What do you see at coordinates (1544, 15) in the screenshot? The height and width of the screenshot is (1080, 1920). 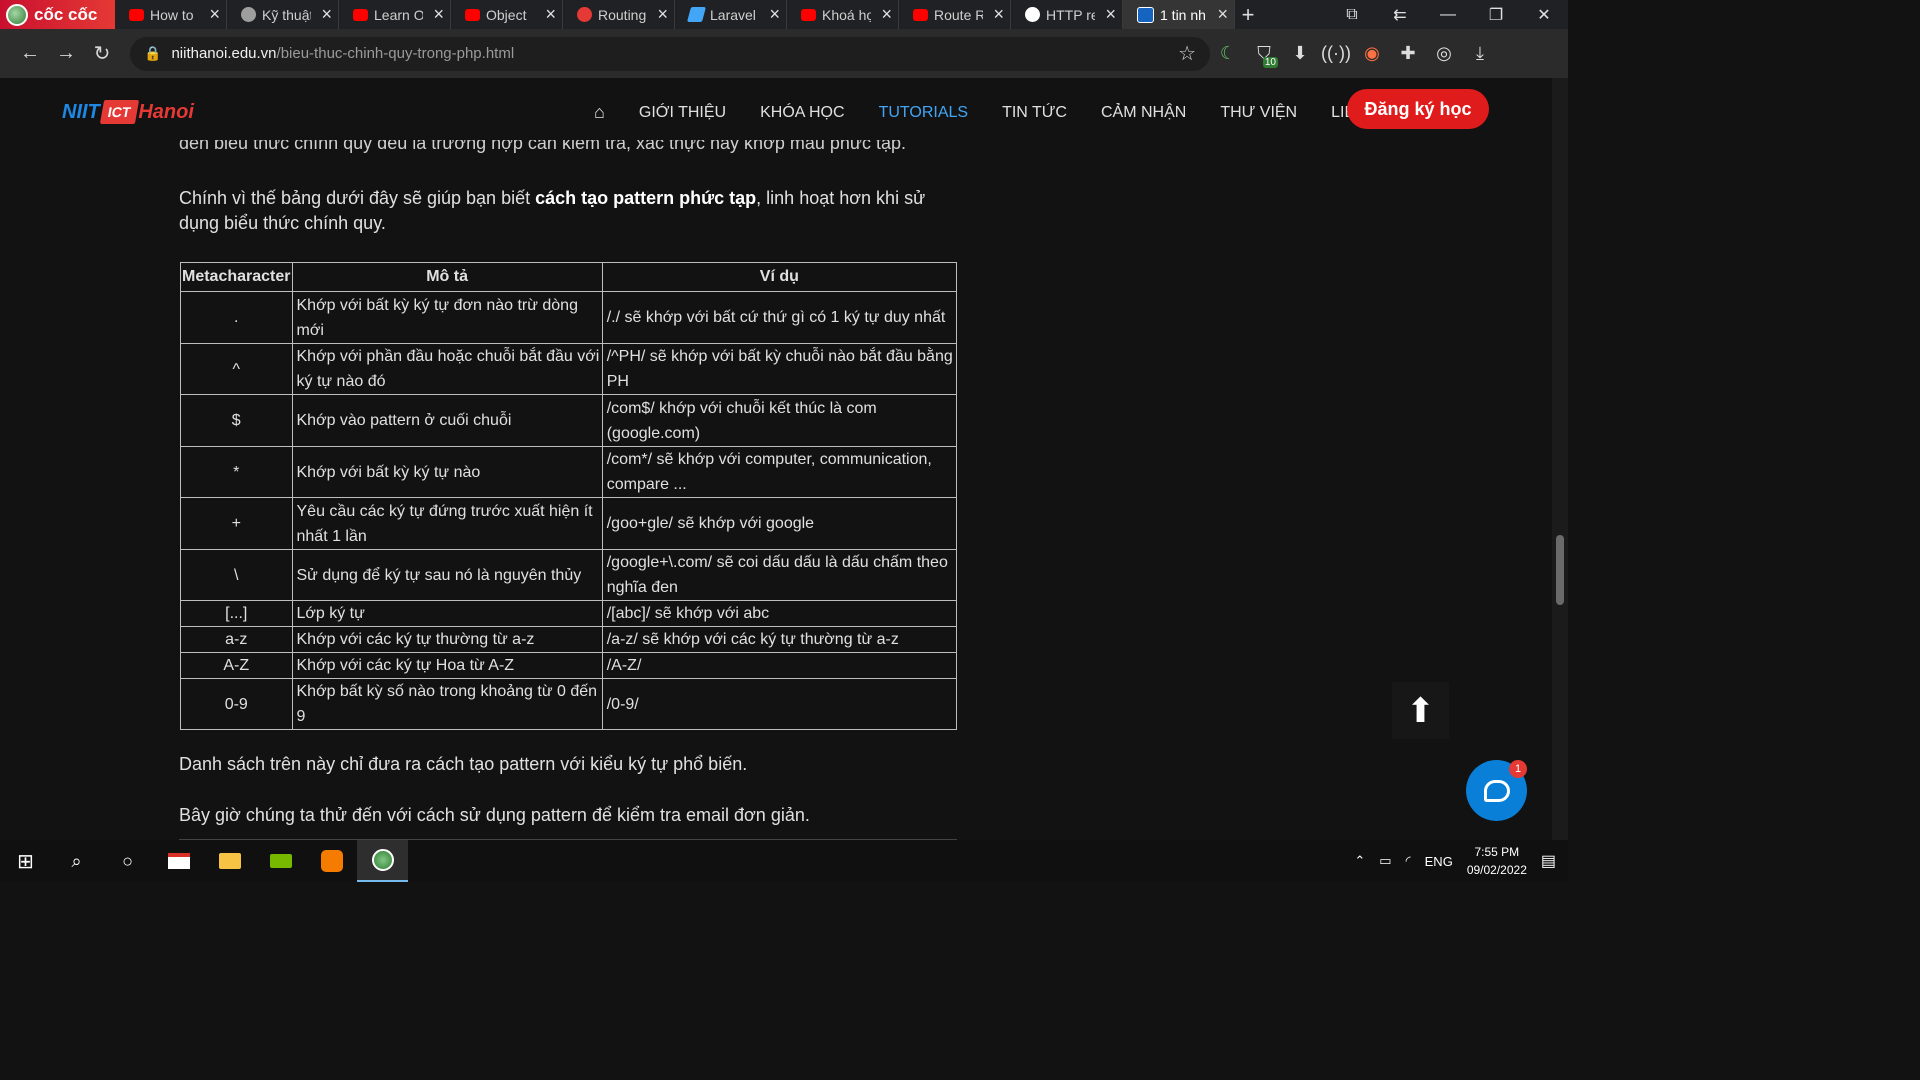 I see `window-close-icon: ✕` at bounding box center [1544, 15].